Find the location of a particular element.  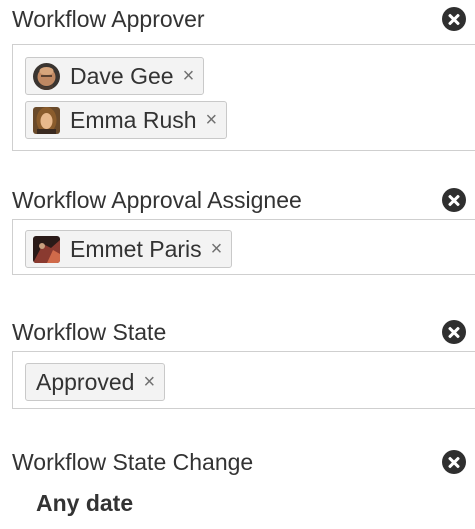

filter-header: Workflow State Change is located at coordinates (237, 462).